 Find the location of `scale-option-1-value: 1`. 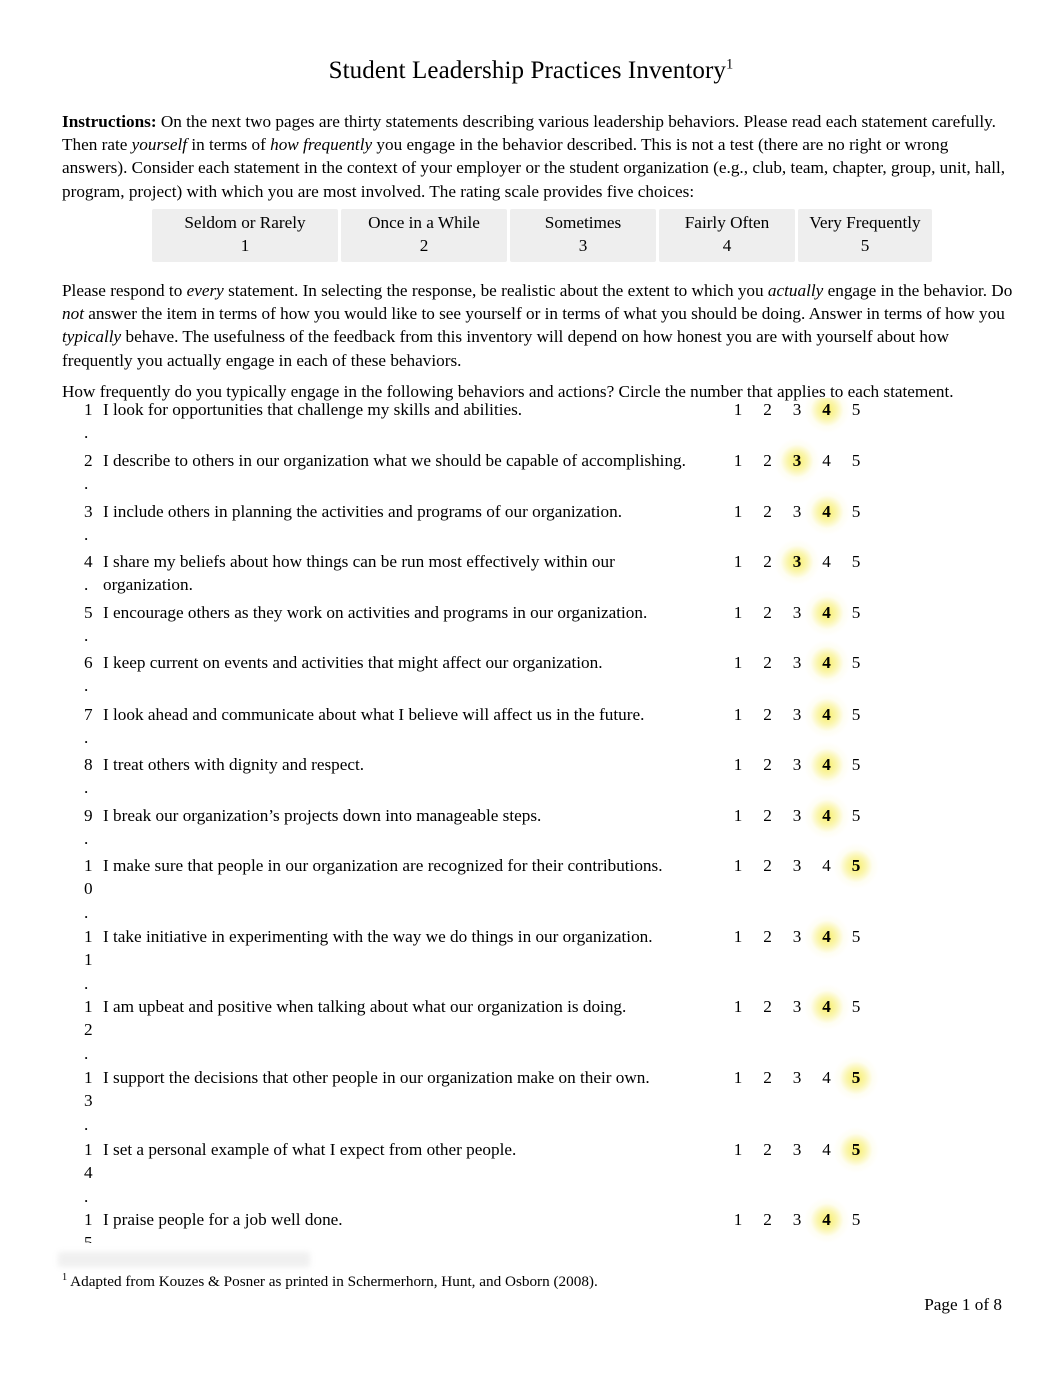

scale-option-1-value: 1 is located at coordinates (245, 245).